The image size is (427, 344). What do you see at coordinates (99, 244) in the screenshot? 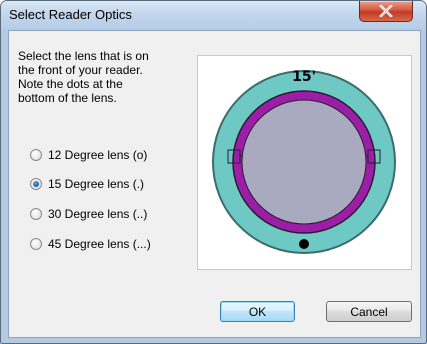
I see `radio-label-45-degree: 45 Degree lens (...)` at bounding box center [99, 244].